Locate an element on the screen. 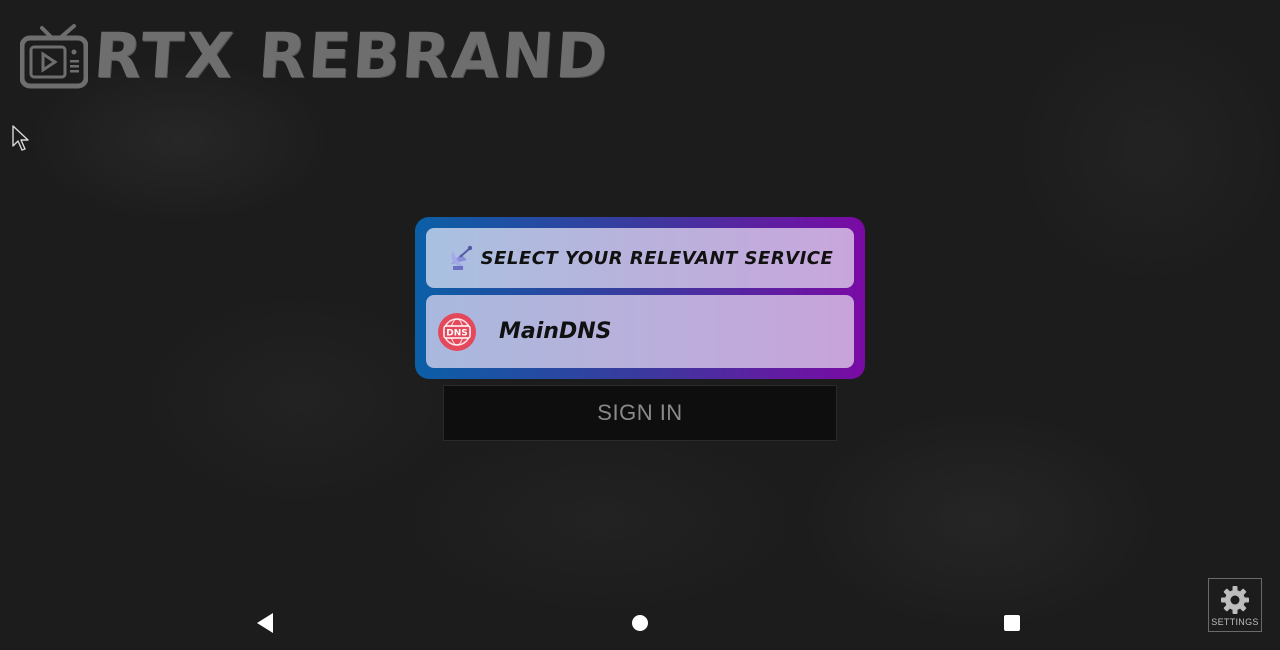 The image size is (1280, 650). recents-square-icon is located at coordinates (1012, 623).